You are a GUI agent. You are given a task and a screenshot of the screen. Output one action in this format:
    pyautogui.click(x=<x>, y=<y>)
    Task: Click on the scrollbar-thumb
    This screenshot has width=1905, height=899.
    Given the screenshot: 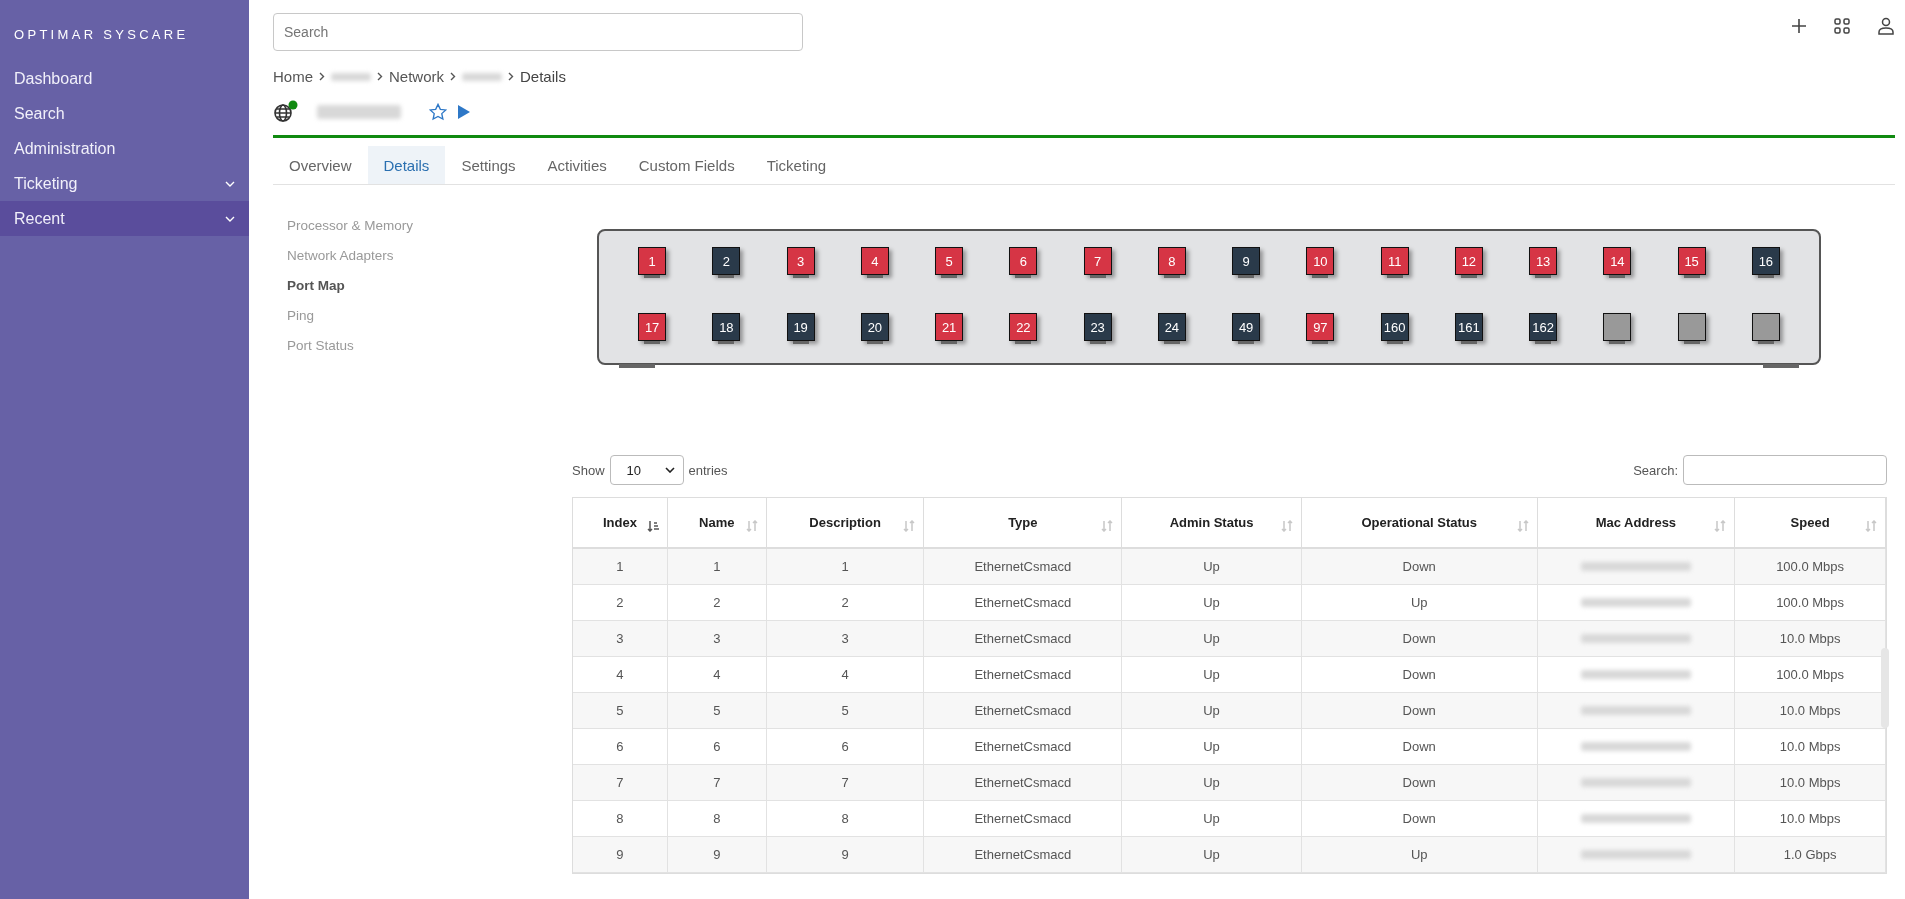 What is the action you would take?
    pyautogui.click(x=1885, y=688)
    